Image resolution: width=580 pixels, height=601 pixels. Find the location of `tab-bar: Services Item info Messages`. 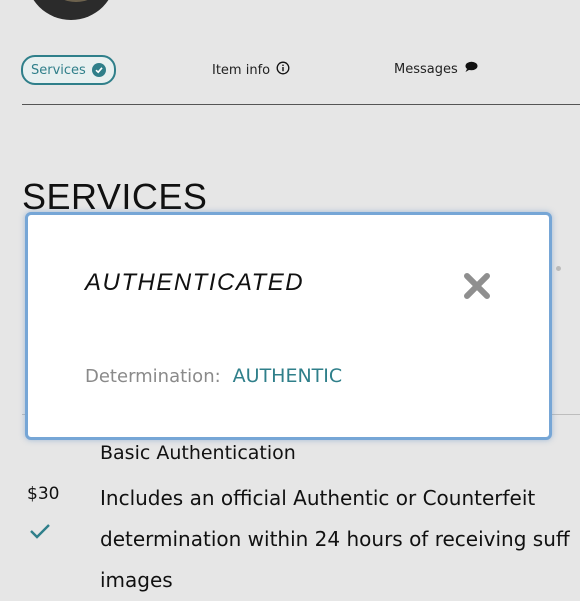

tab-bar: Services Item info Messages is located at coordinates (290, 70).